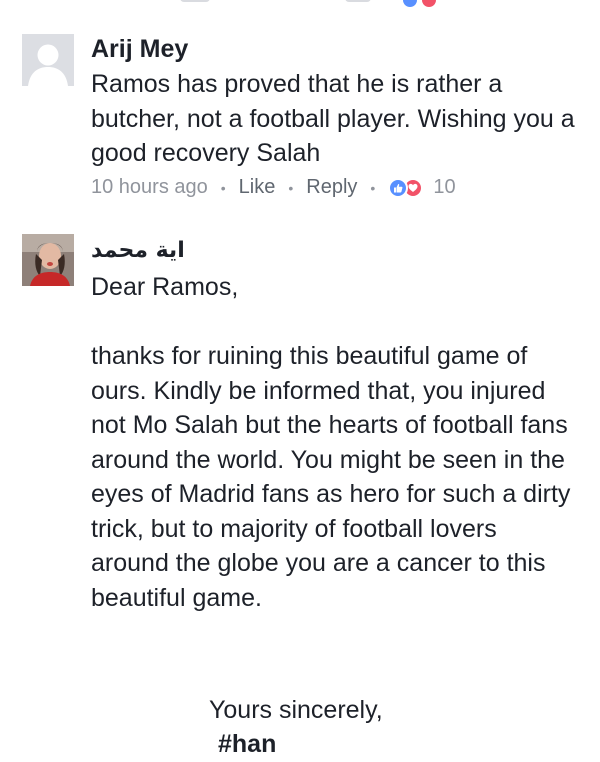 The width and height of the screenshot is (600, 762). I want to click on reply-button: Reply, so click(331, 187).